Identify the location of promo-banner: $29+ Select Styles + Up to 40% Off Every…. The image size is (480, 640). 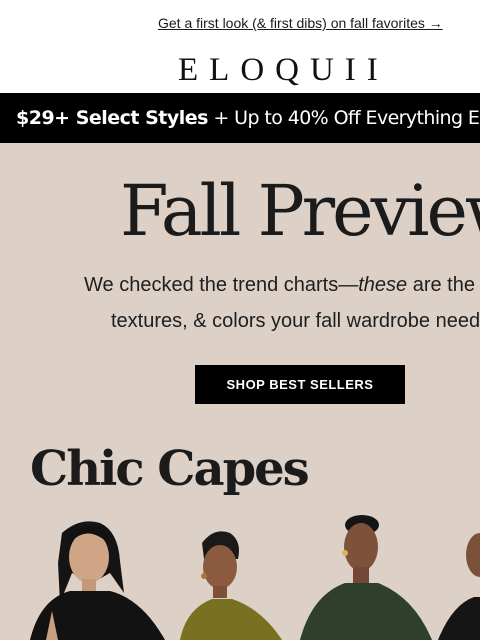
(240, 118).